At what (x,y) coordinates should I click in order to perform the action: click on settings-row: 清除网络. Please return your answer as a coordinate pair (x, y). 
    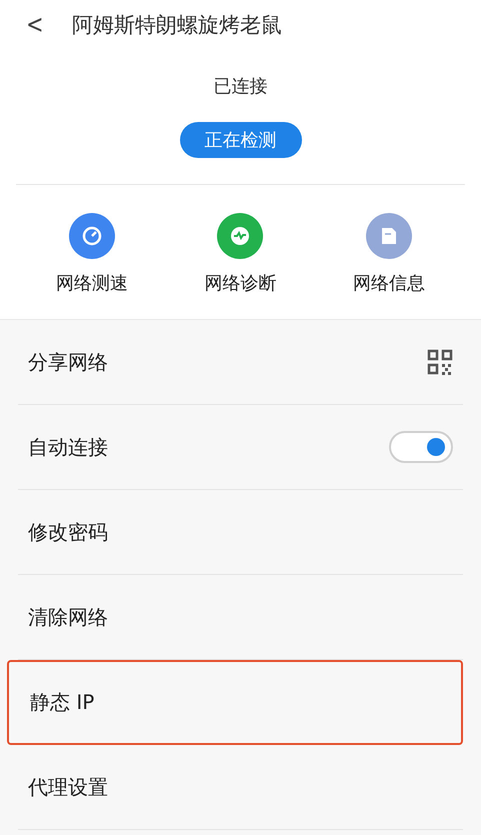
    Looking at the image, I should click on (240, 617).